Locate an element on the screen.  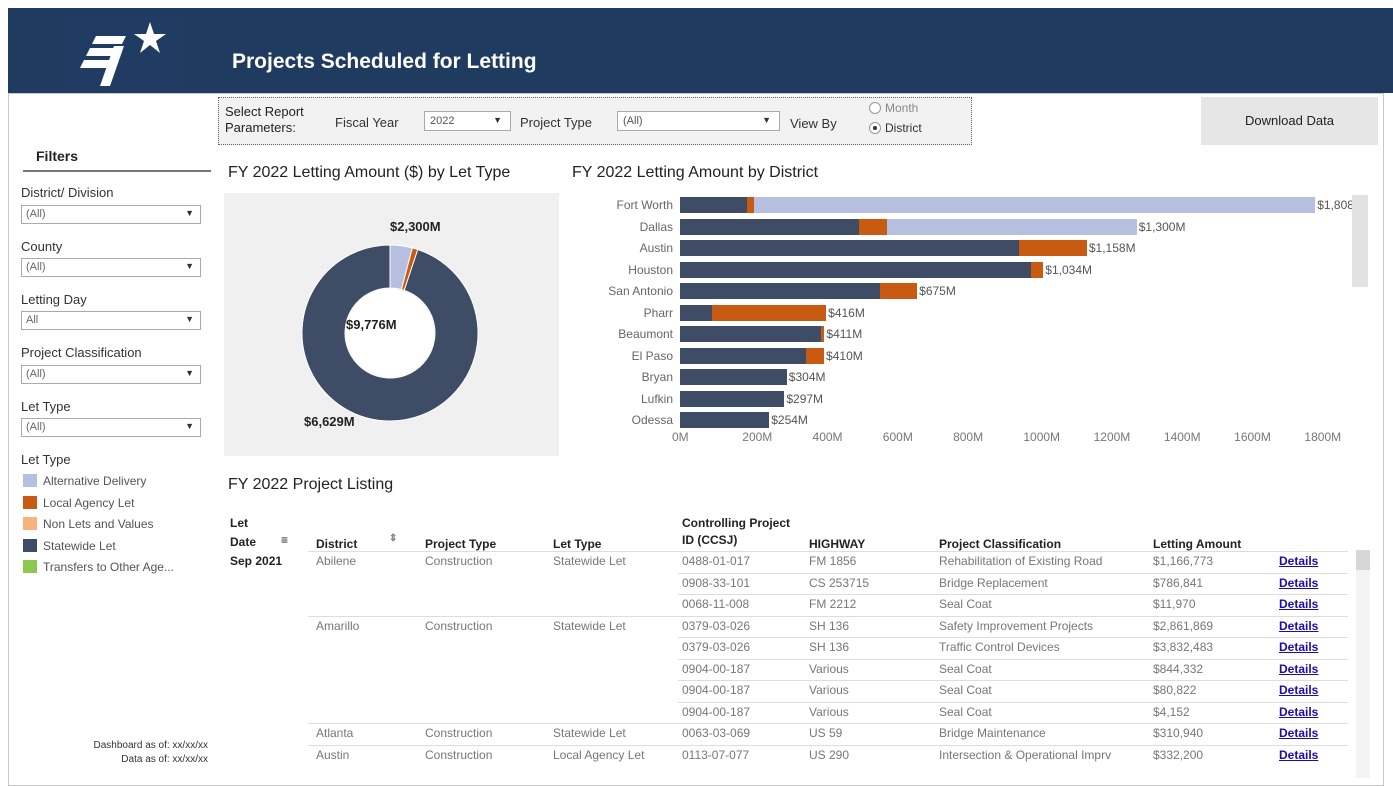
header-let-type: Let Type is located at coordinates (577, 544).